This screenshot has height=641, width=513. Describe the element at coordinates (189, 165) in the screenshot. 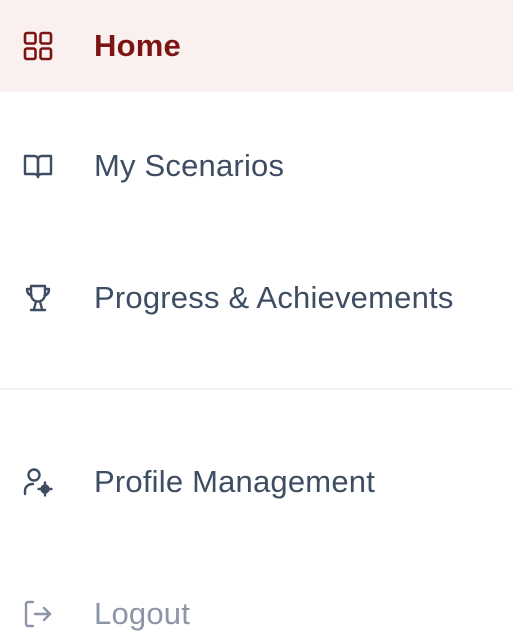

I see `sidebar-item-label: My Scenarios` at that location.